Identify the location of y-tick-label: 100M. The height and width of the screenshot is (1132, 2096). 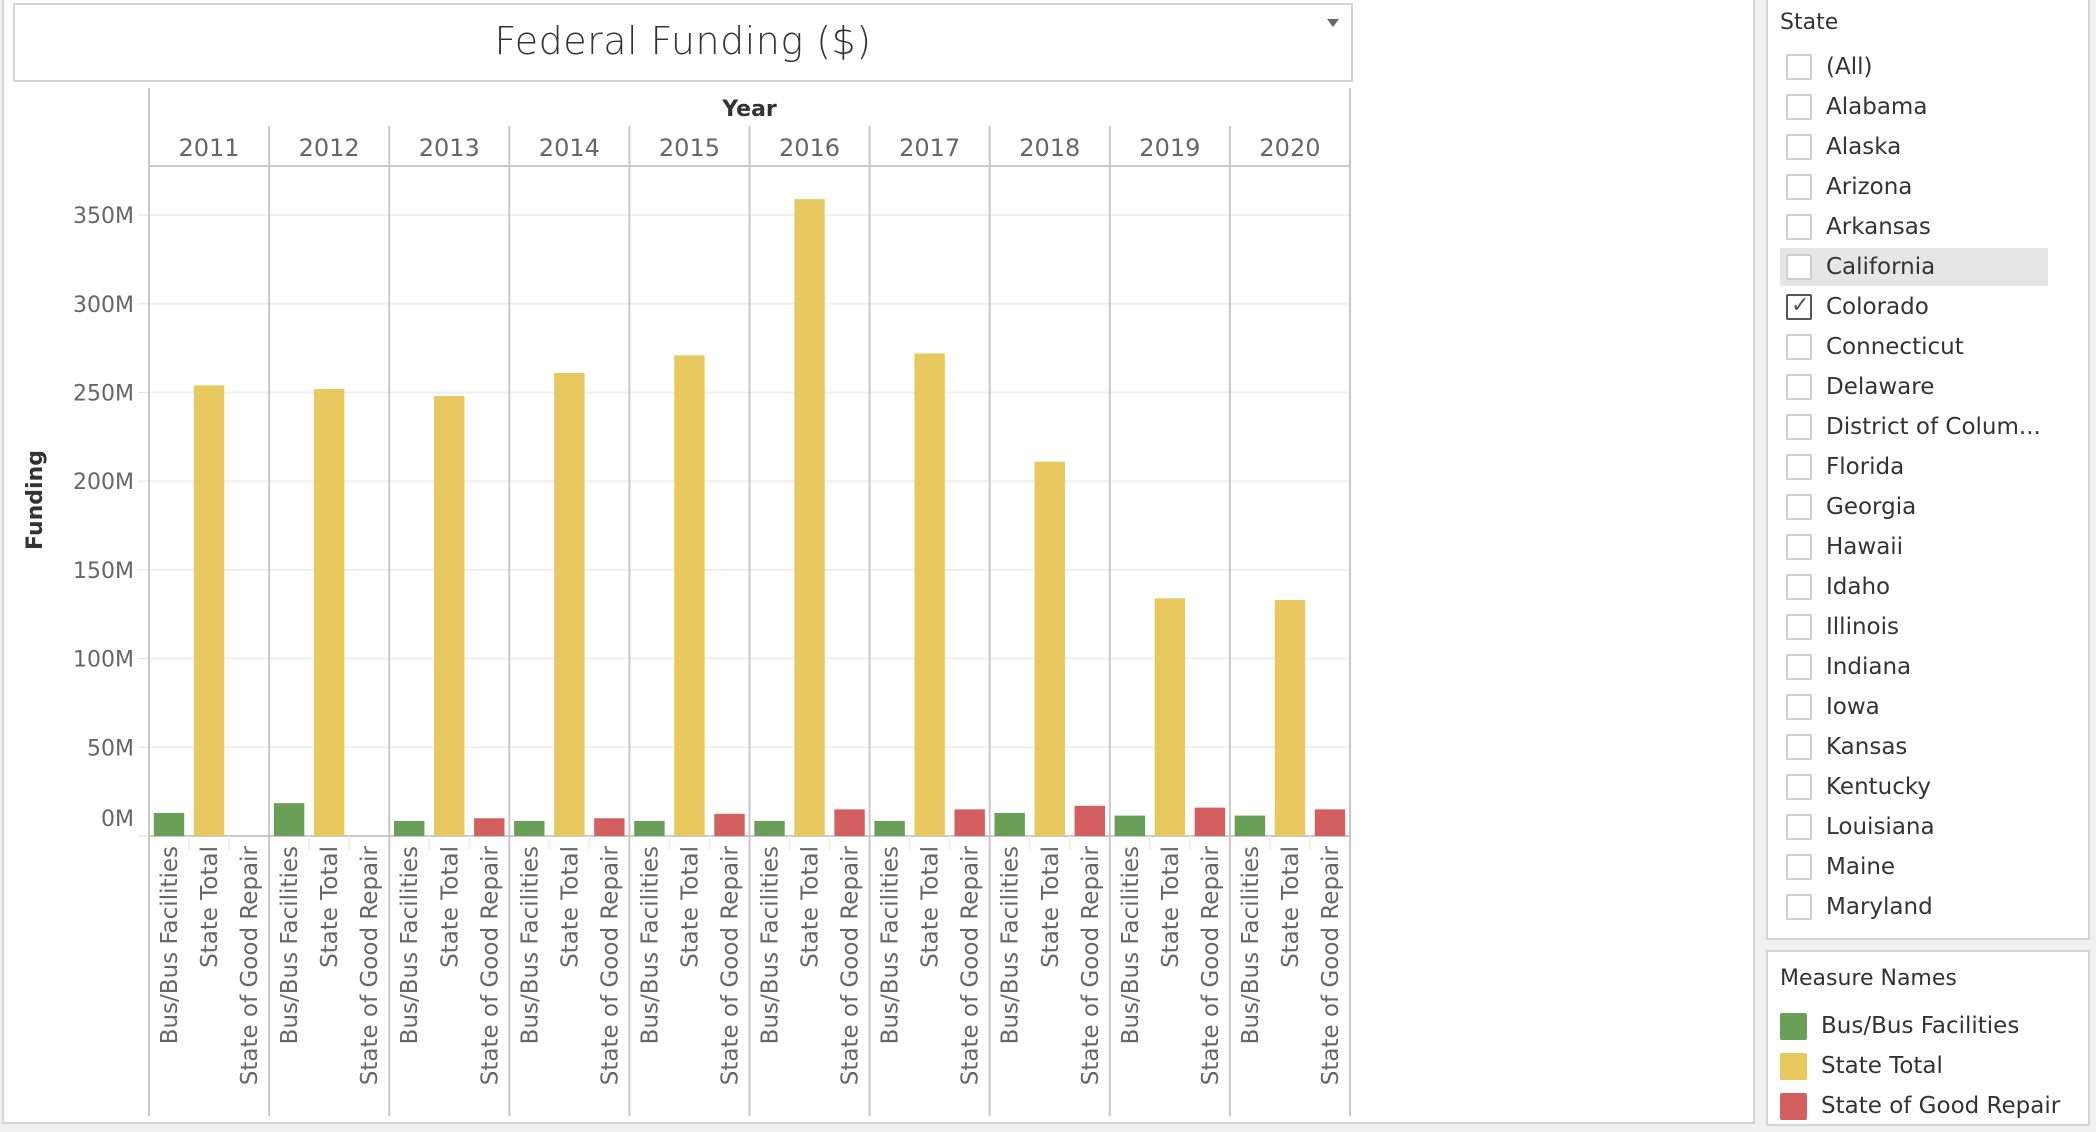
(103, 660).